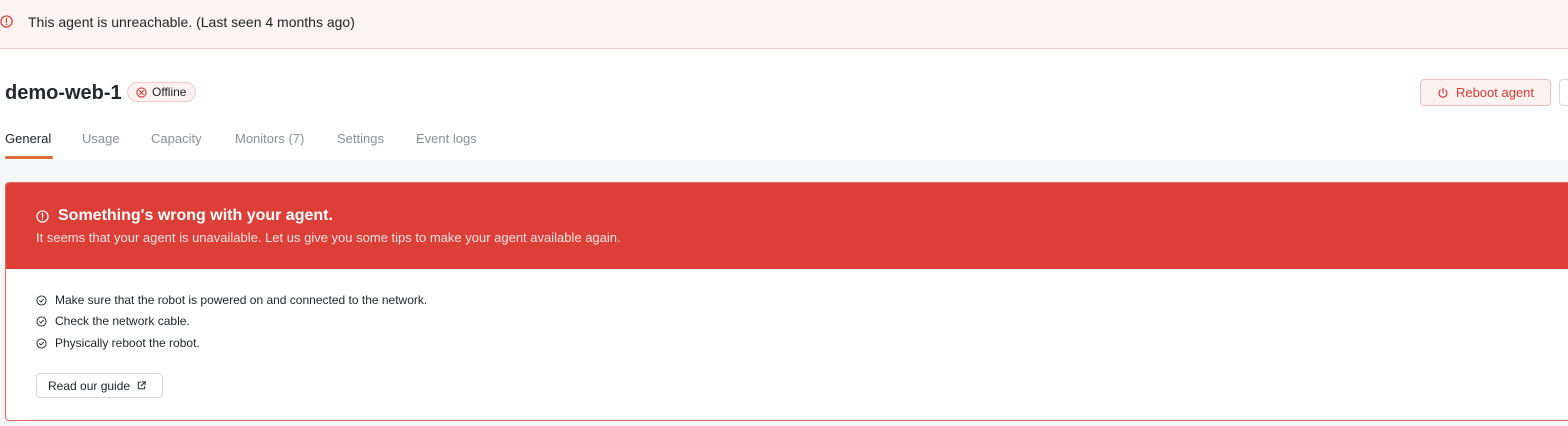 The height and width of the screenshot is (426, 1568). What do you see at coordinates (122, 321) in the screenshot?
I see `tip-text: Check the network cable.` at bounding box center [122, 321].